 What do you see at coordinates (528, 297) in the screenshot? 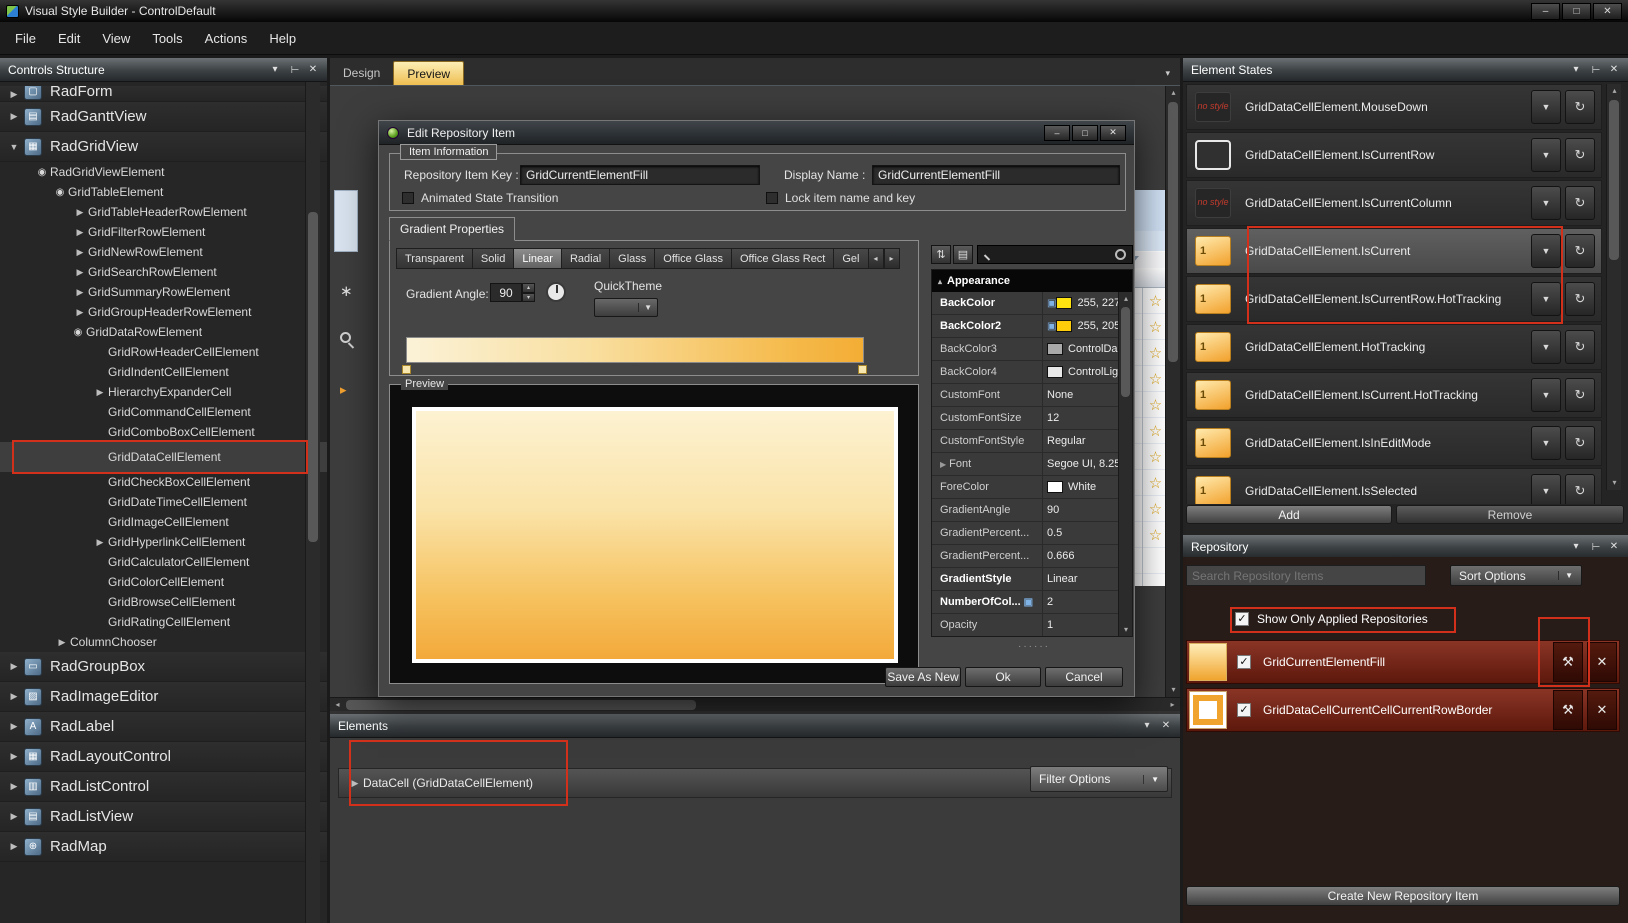
I see `stepper-down-icon: ▾` at bounding box center [528, 297].